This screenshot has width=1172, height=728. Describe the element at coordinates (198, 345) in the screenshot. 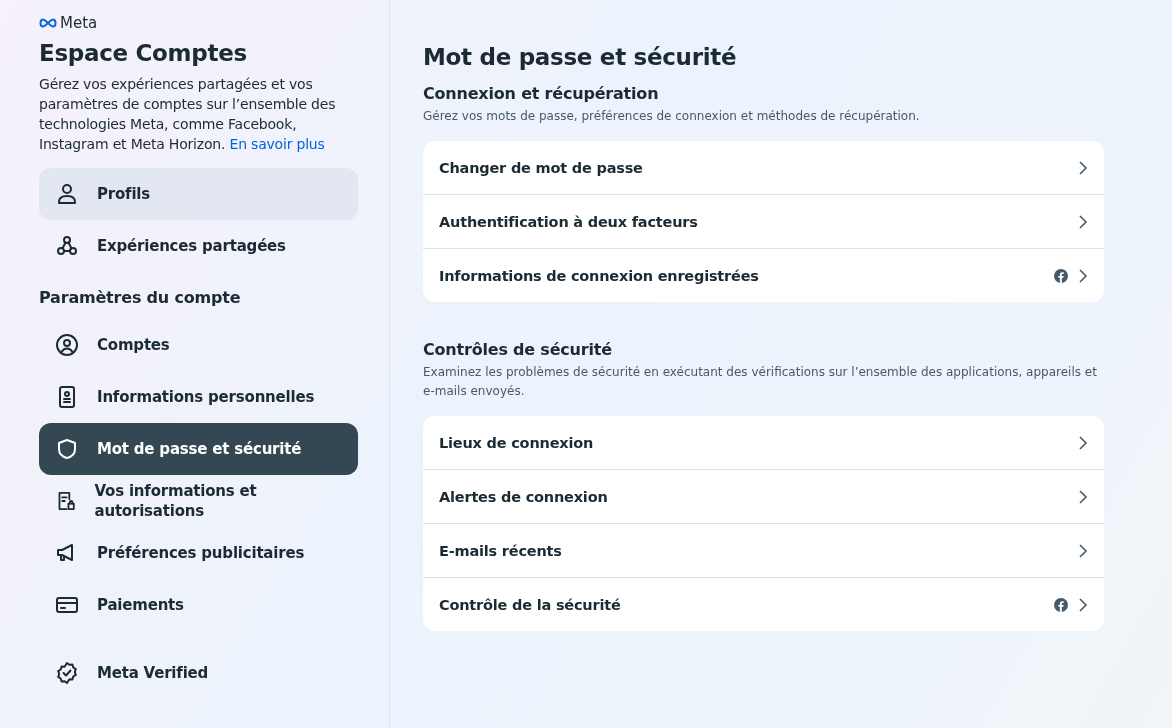

I see `sidebar-item: Comptes` at that location.